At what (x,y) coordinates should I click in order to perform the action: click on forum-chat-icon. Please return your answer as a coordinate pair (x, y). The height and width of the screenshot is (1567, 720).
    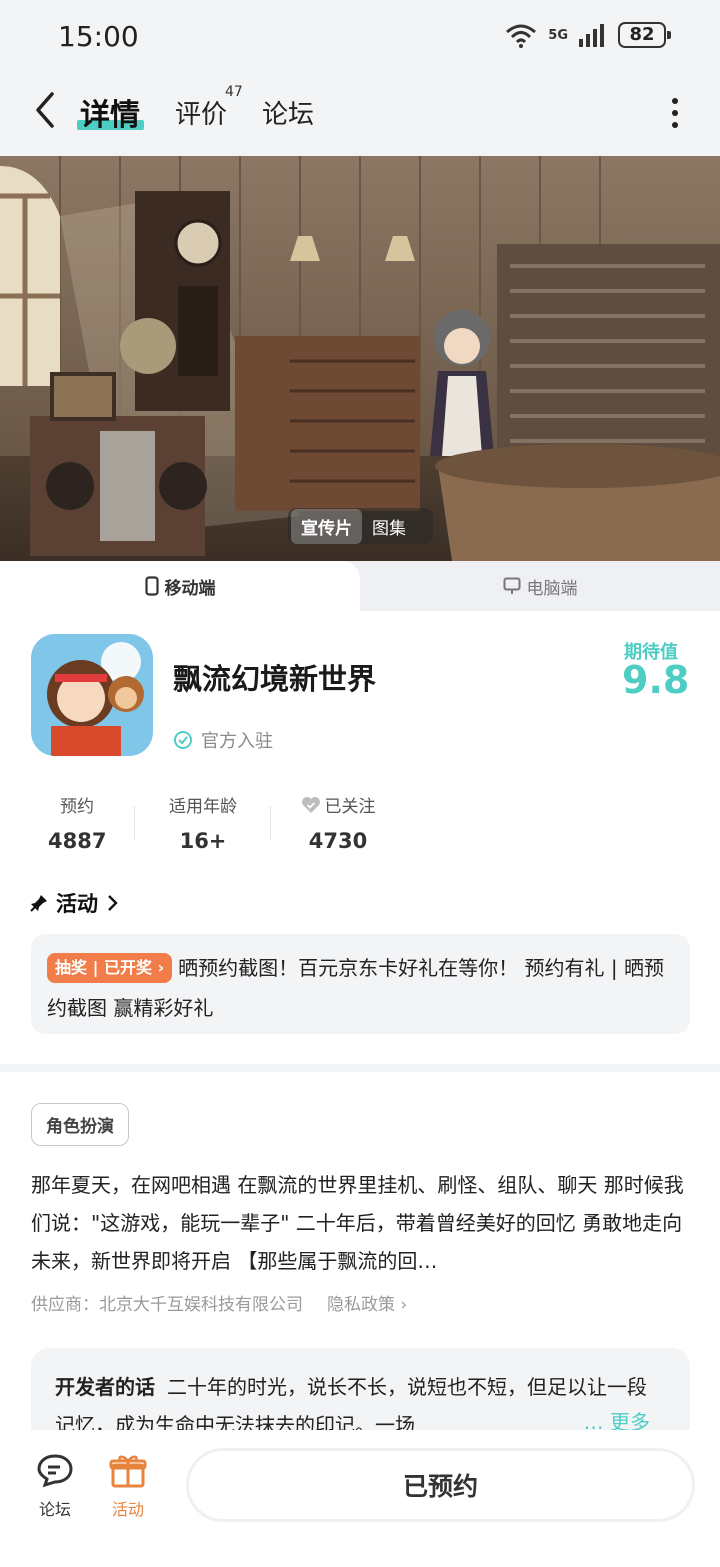
    Looking at the image, I should click on (55, 1471).